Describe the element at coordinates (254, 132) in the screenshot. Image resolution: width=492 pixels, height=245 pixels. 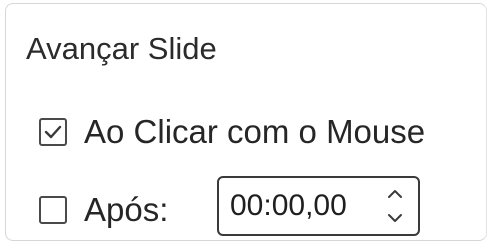
I see `on-mouse-click-label: Ao Clicar com o Mouse` at that location.